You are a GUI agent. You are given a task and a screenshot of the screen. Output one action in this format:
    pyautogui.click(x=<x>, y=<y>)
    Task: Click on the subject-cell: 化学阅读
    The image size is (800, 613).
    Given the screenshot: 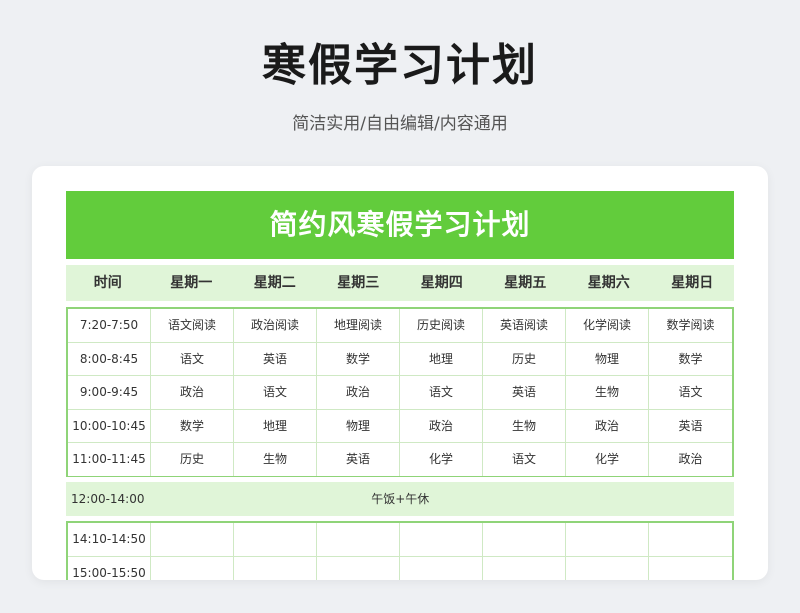 What is the action you would take?
    pyautogui.click(x=607, y=325)
    